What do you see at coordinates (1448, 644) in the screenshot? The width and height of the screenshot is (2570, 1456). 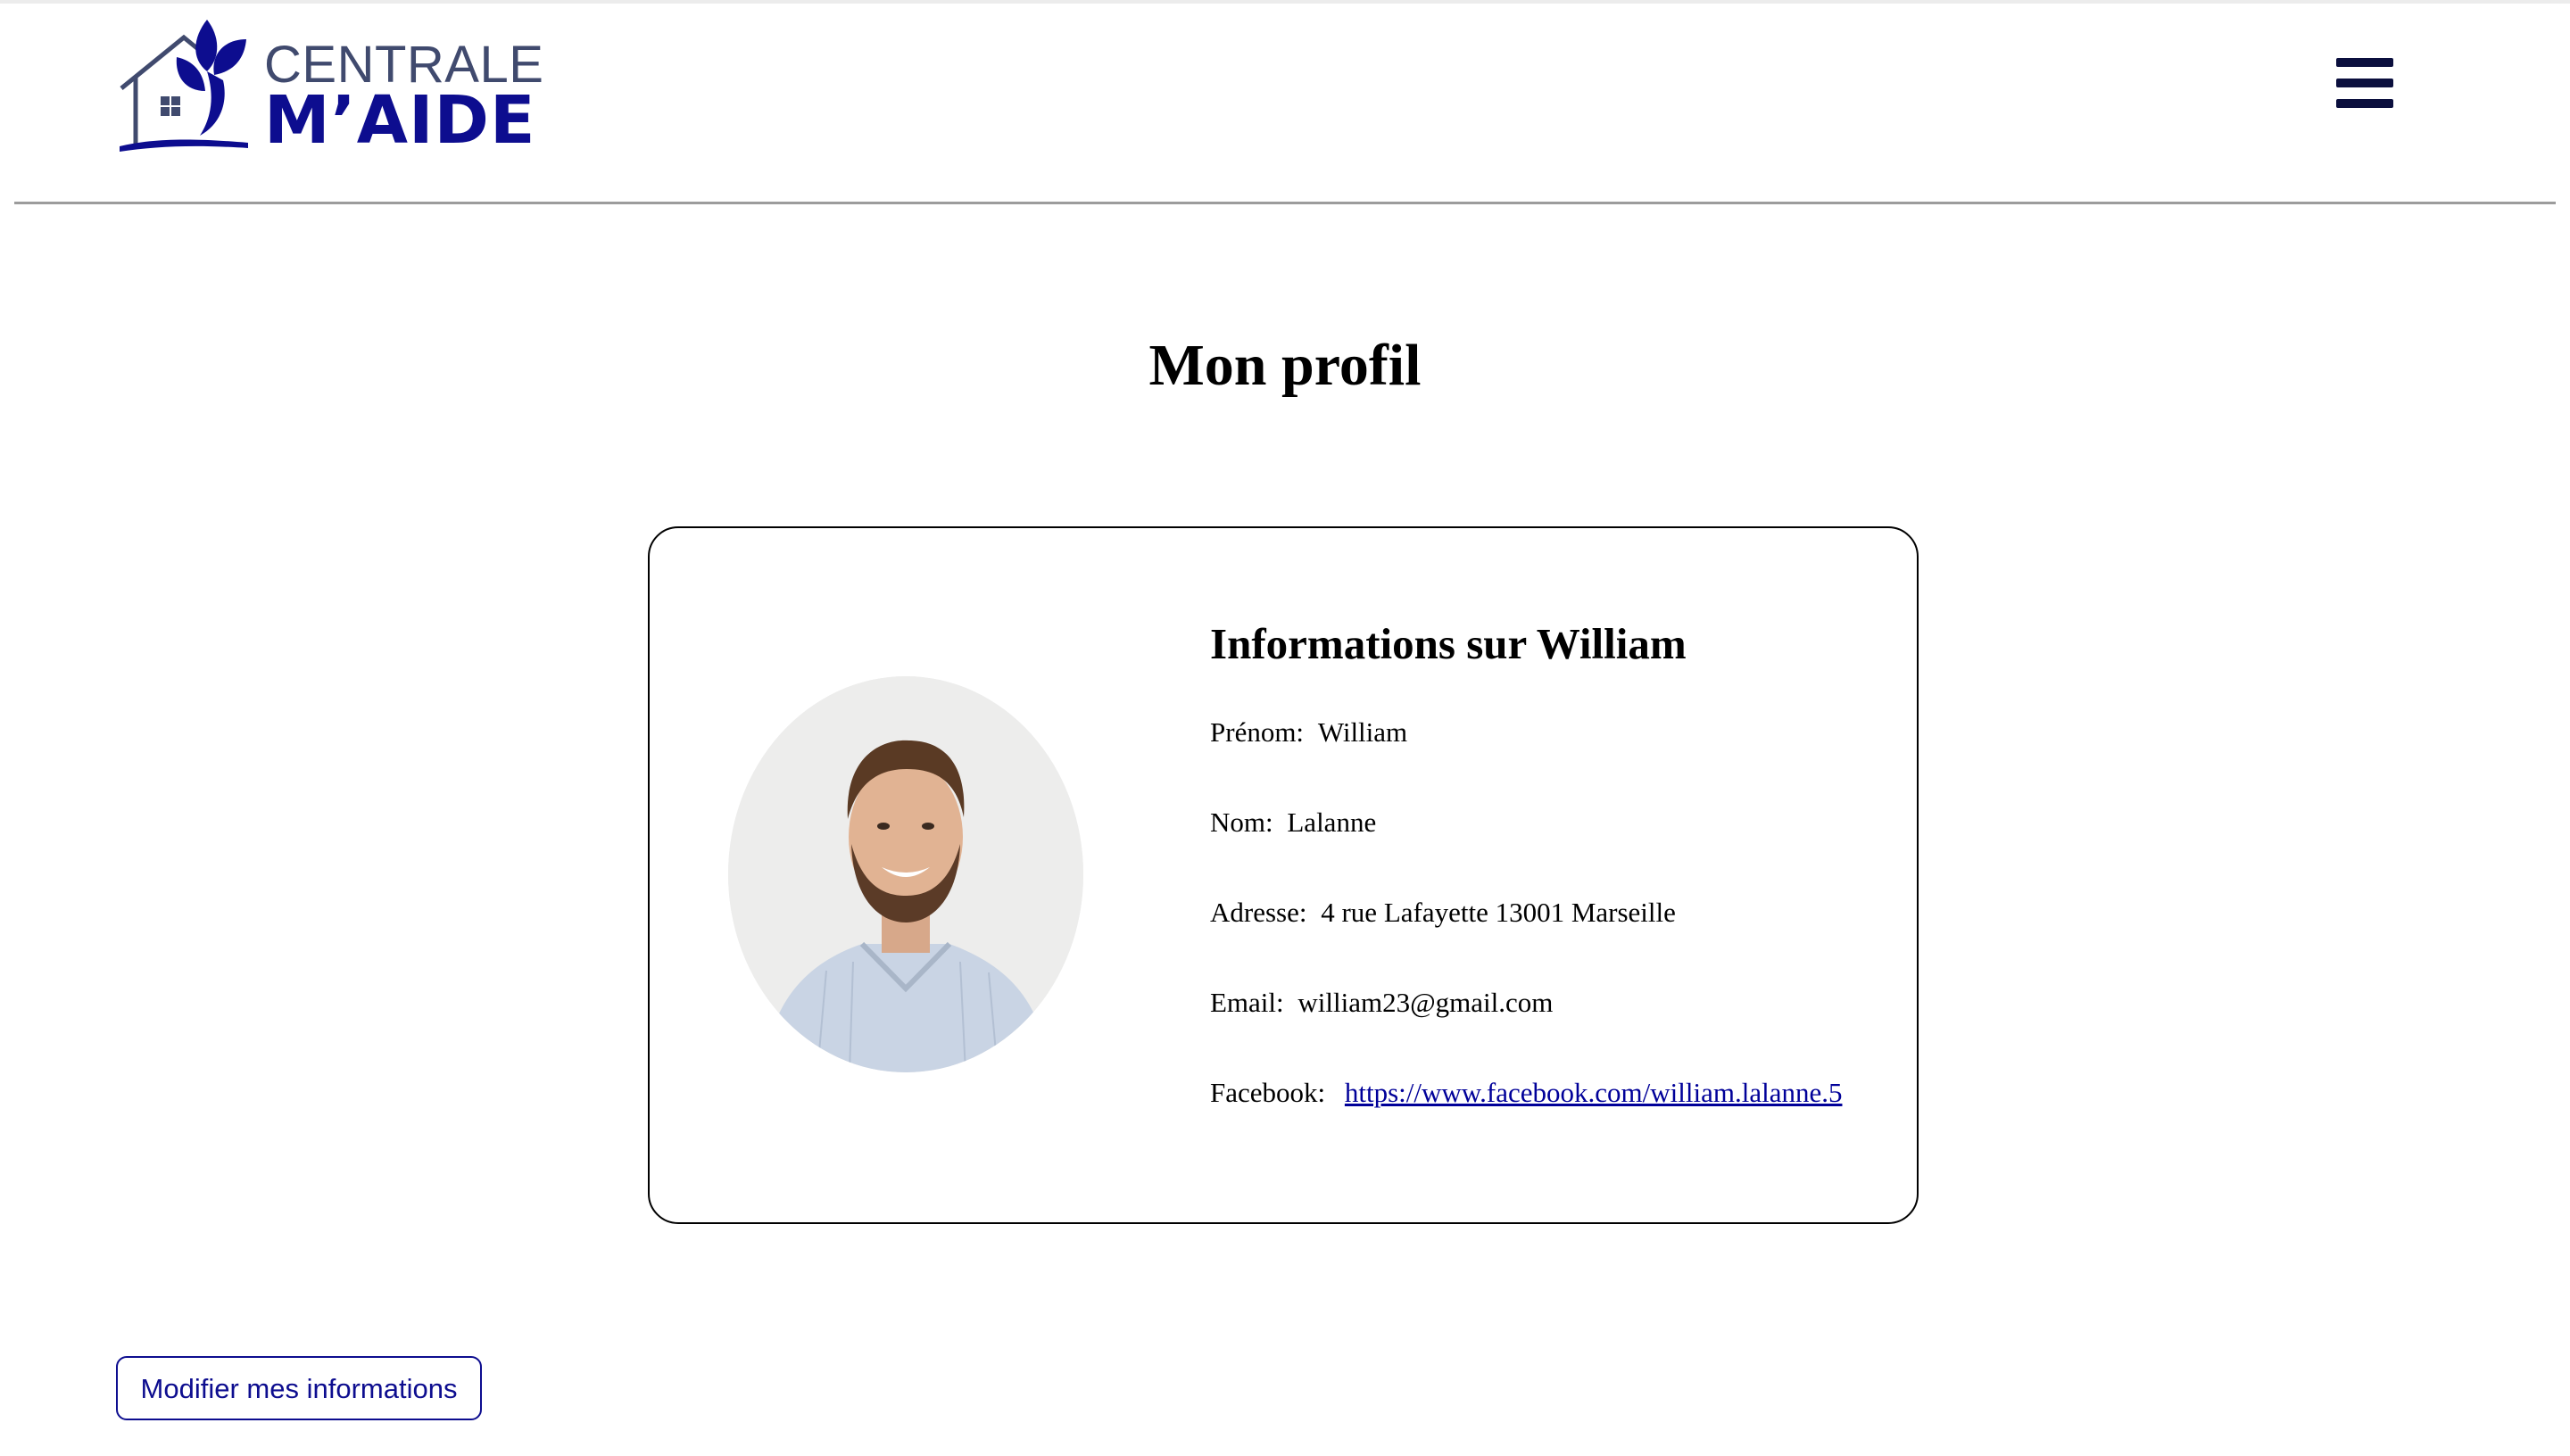 I see `profile-heading: Informations sur William` at bounding box center [1448, 644].